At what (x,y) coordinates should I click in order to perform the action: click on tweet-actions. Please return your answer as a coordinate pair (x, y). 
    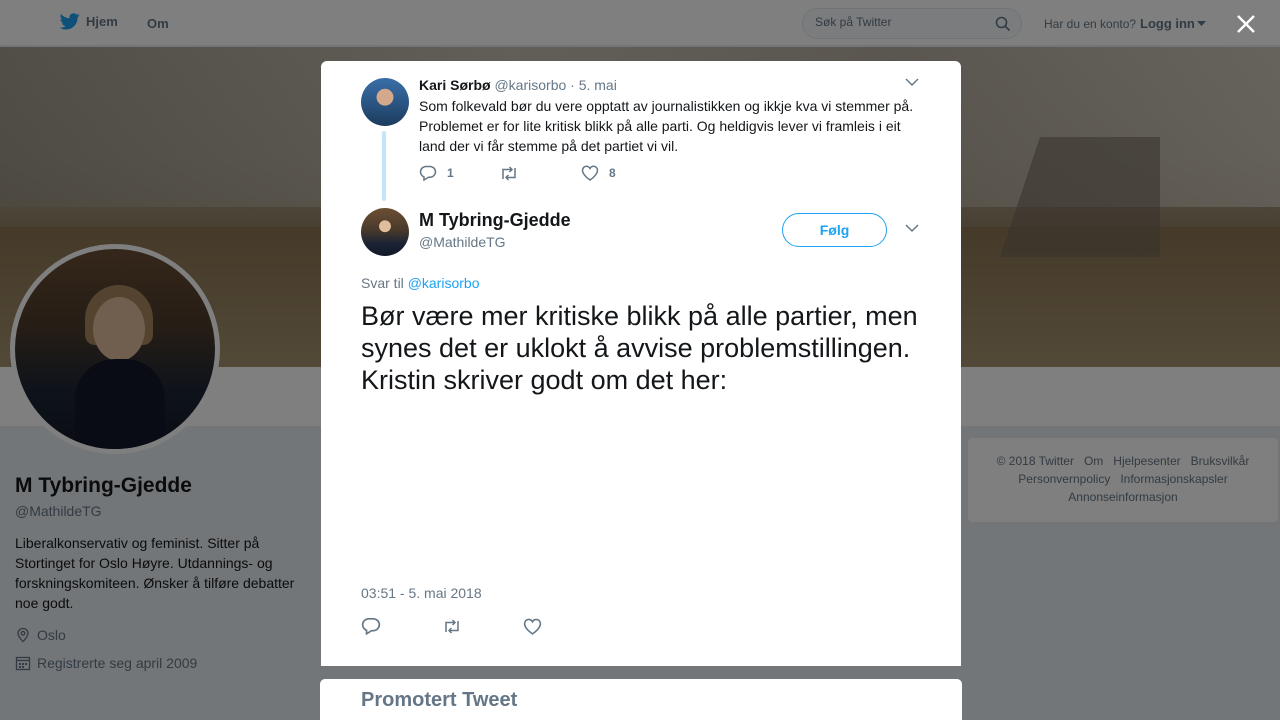
    Looking at the image, I should click on (451, 626).